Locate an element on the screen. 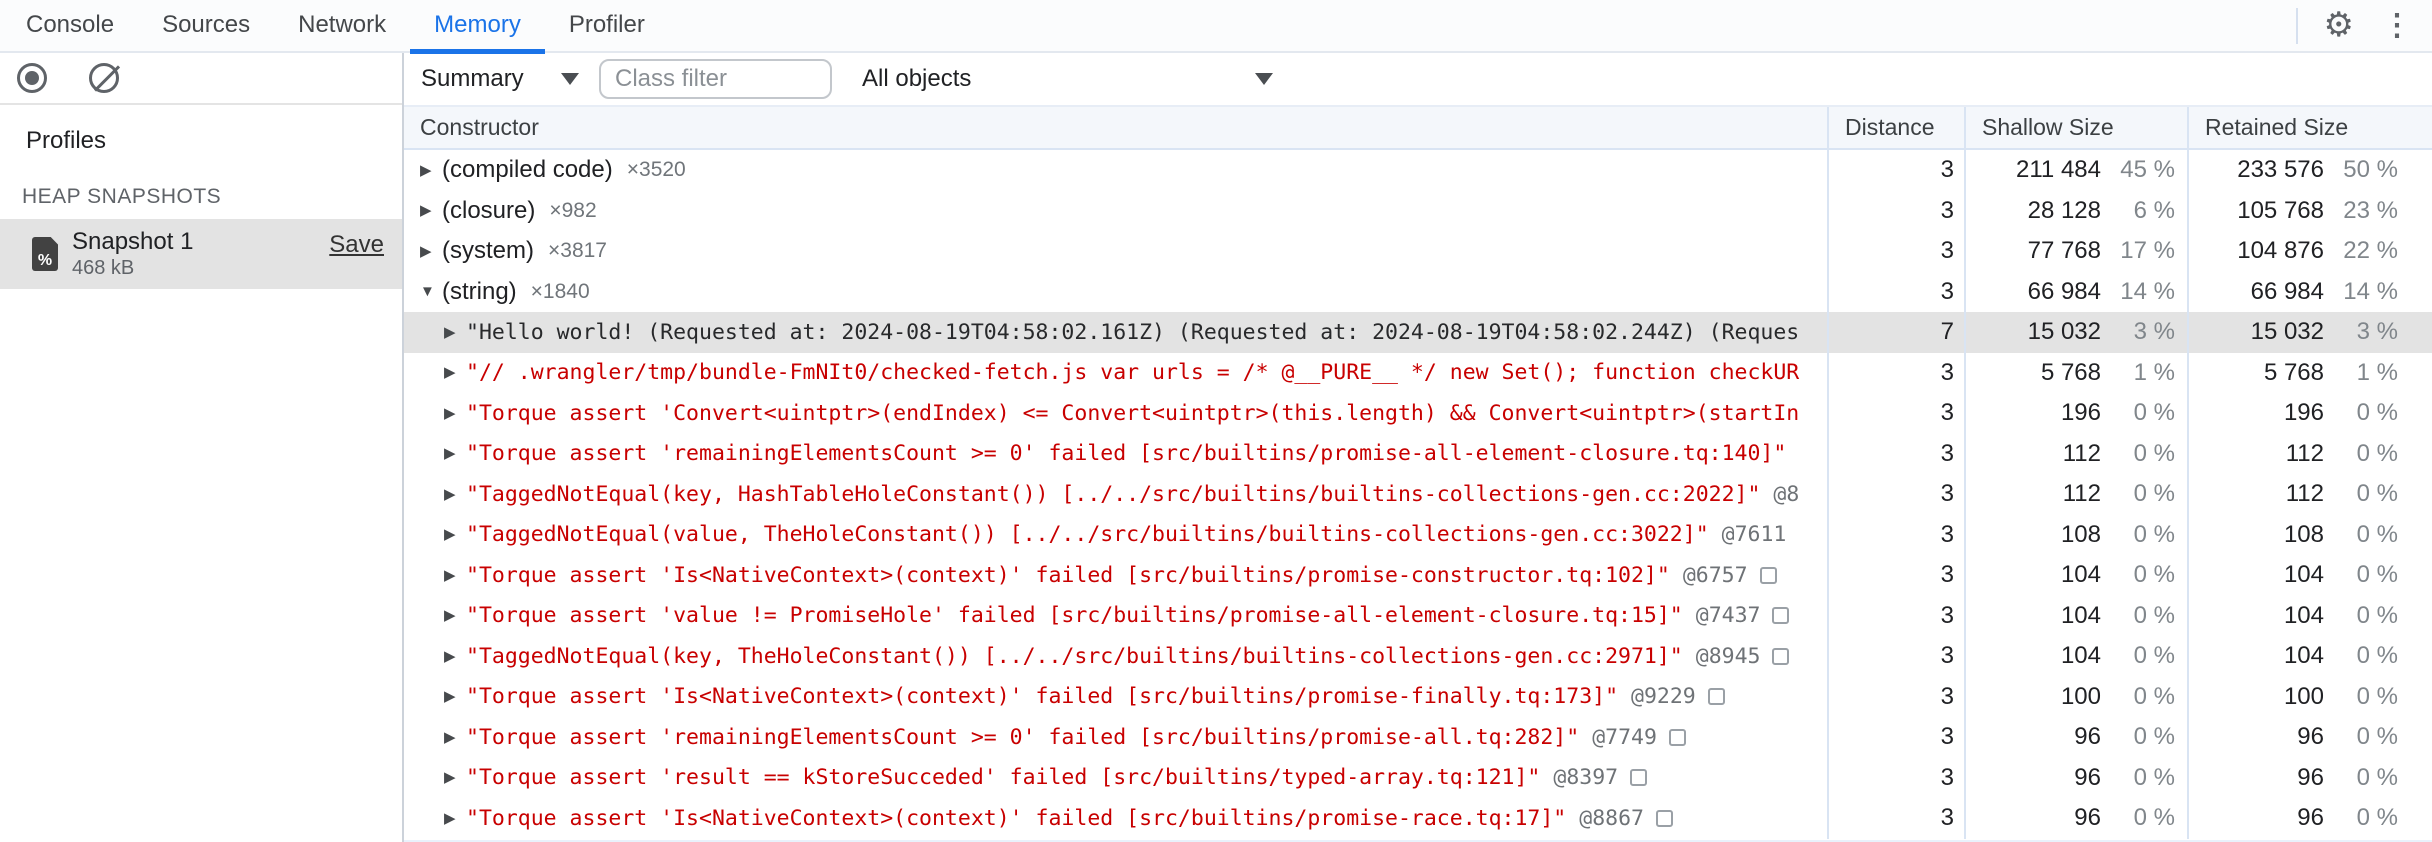 Image resolution: width=2432 pixels, height=842 pixels. objects-select-label: All objects is located at coordinates (917, 78).